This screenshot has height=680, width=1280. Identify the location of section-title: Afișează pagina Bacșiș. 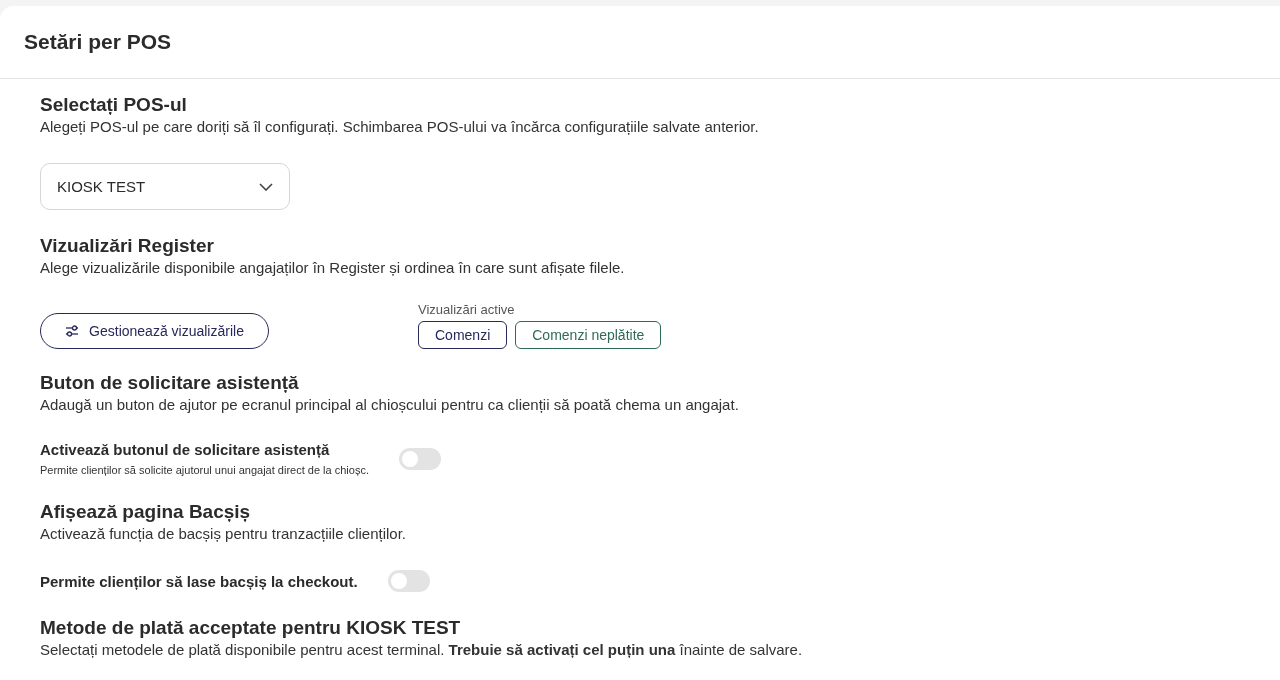
(146, 512).